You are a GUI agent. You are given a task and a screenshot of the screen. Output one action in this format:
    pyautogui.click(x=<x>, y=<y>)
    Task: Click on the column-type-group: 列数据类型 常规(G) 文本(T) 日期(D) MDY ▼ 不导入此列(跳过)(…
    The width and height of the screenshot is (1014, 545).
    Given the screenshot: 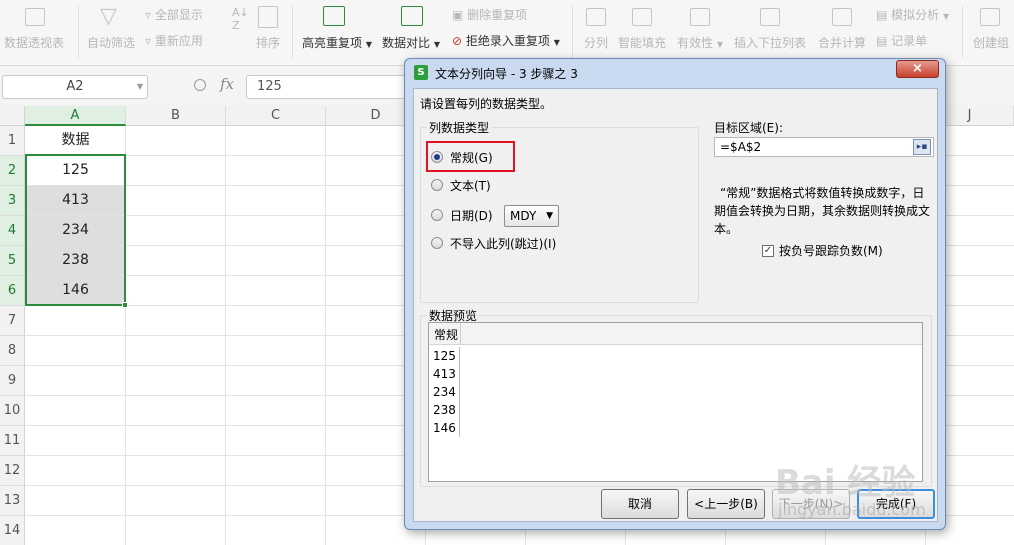 What is the action you would take?
    pyautogui.click(x=559, y=211)
    